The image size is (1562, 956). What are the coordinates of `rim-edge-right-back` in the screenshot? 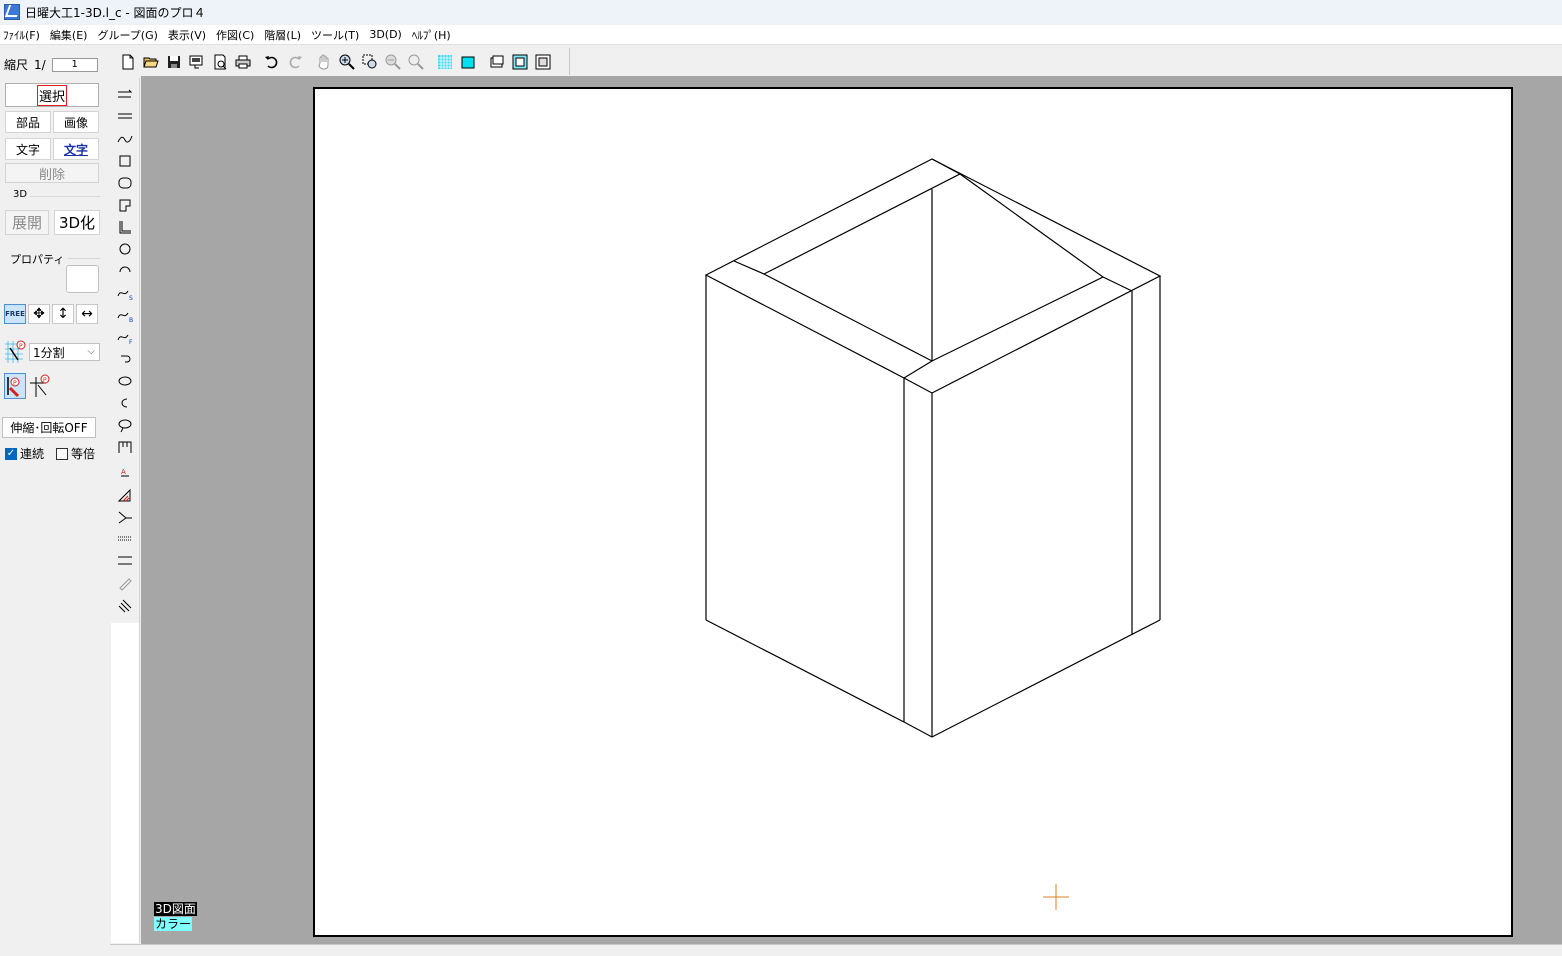 It's located at (946, 166).